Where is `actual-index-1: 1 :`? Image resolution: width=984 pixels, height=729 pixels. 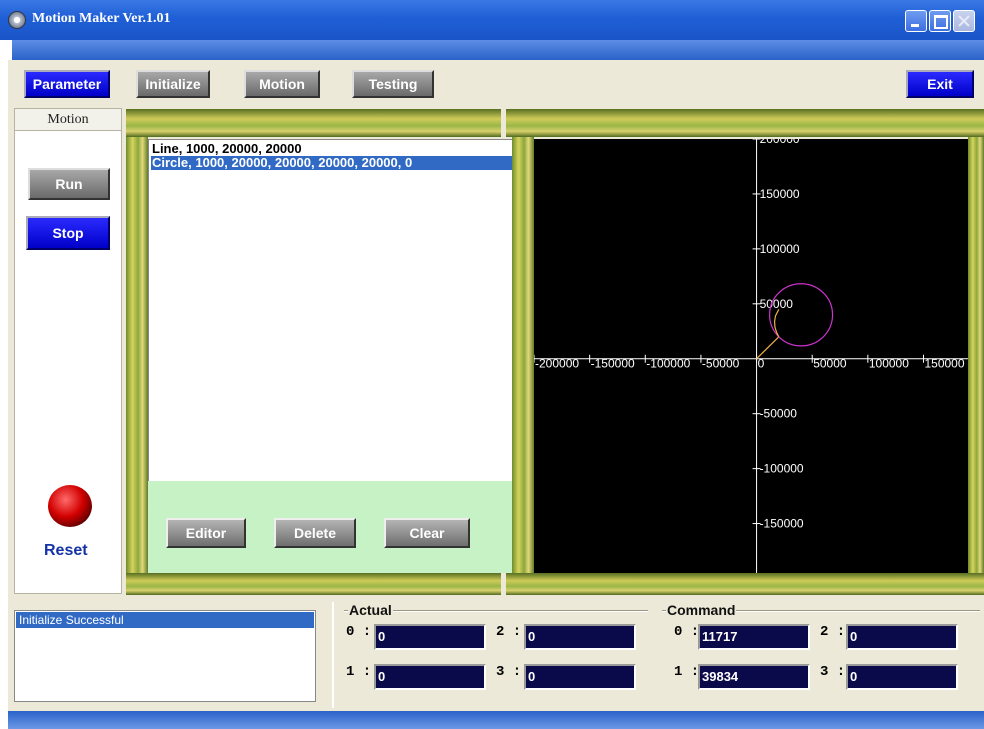 actual-index-1: 1 : is located at coordinates (359, 672).